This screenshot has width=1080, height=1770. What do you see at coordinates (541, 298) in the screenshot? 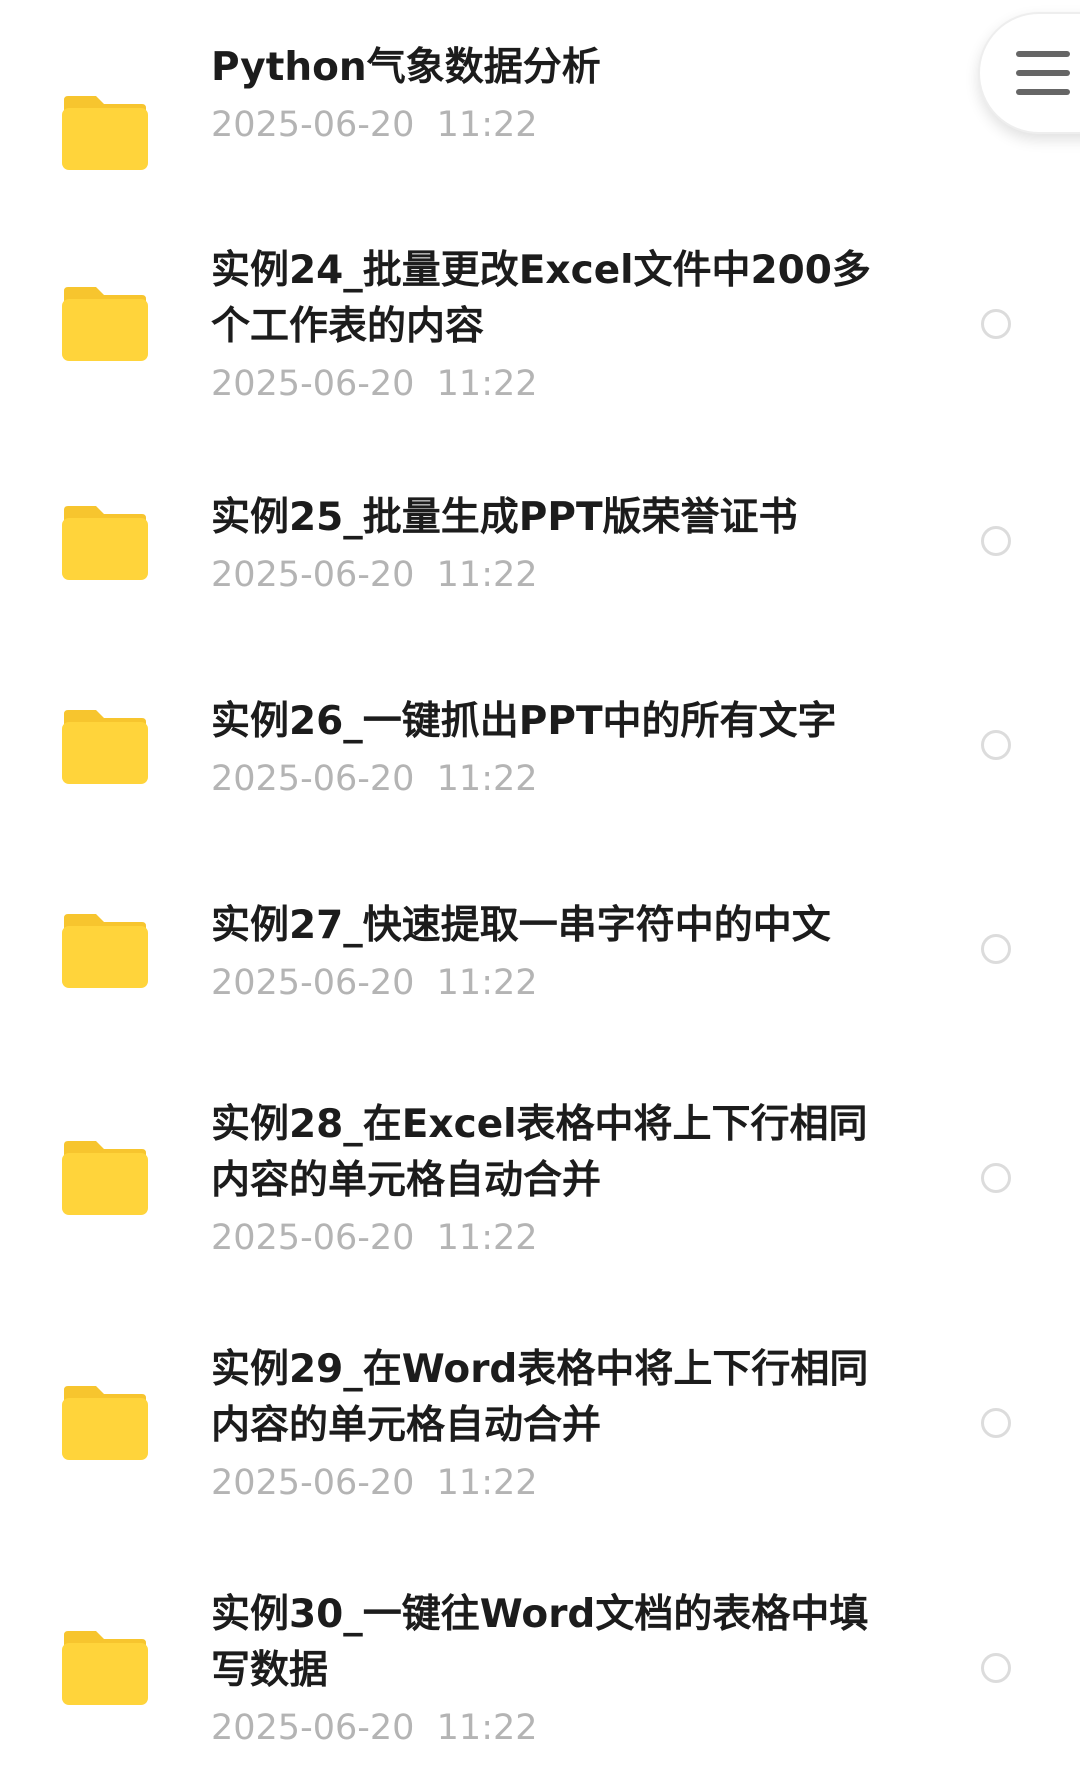
I see `file-name: 实例24_批量更改Excel文件中200多个工作表的内容` at bounding box center [541, 298].